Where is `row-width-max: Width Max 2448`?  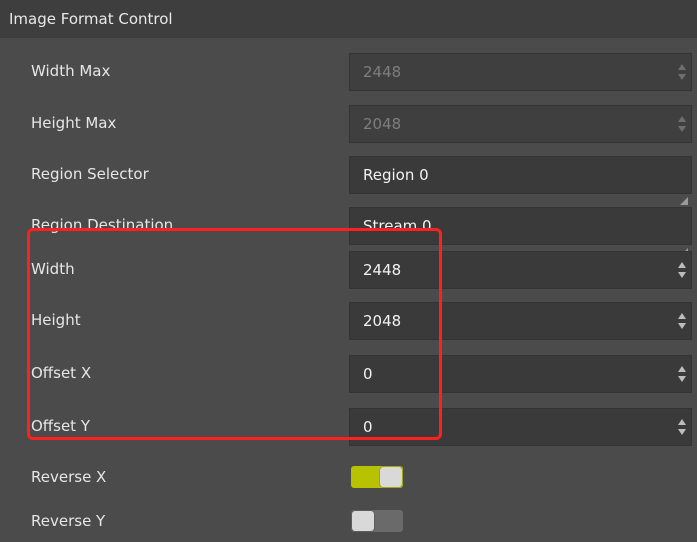
row-width-max: Width Max 2448 is located at coordinates (348, 71).